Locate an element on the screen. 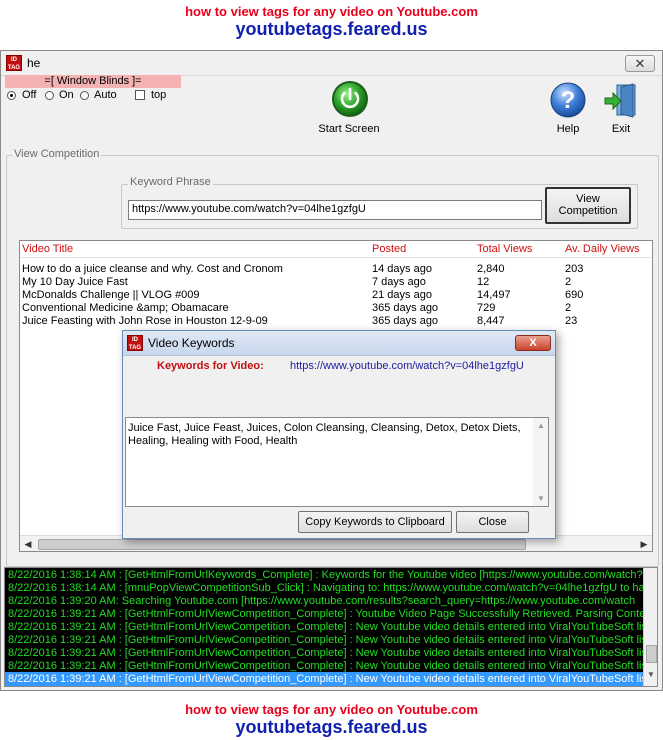 This screenshot has height=740, width=663. help-button: ? is located at coordinates (568, 100).